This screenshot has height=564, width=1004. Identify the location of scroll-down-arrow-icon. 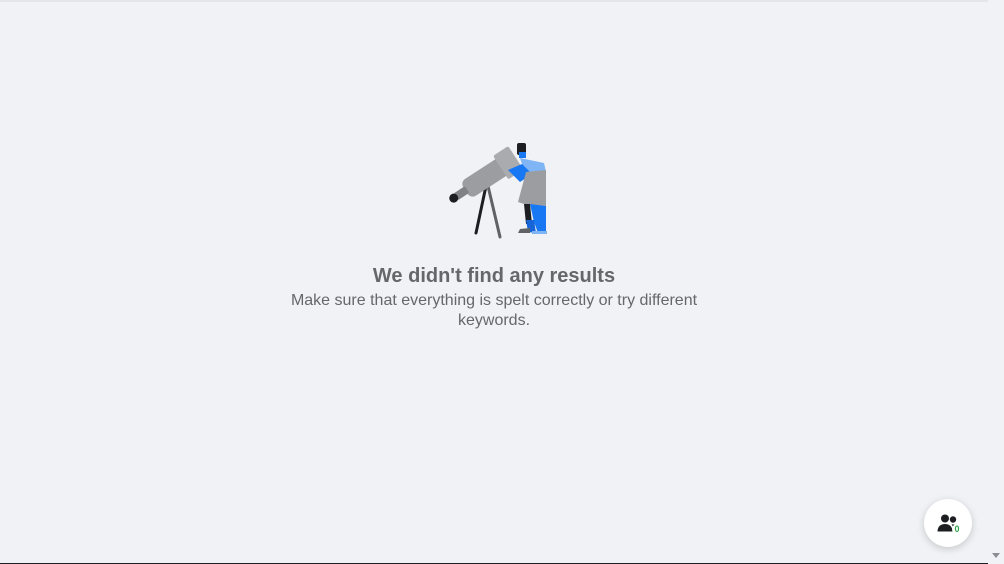
(996, 555).